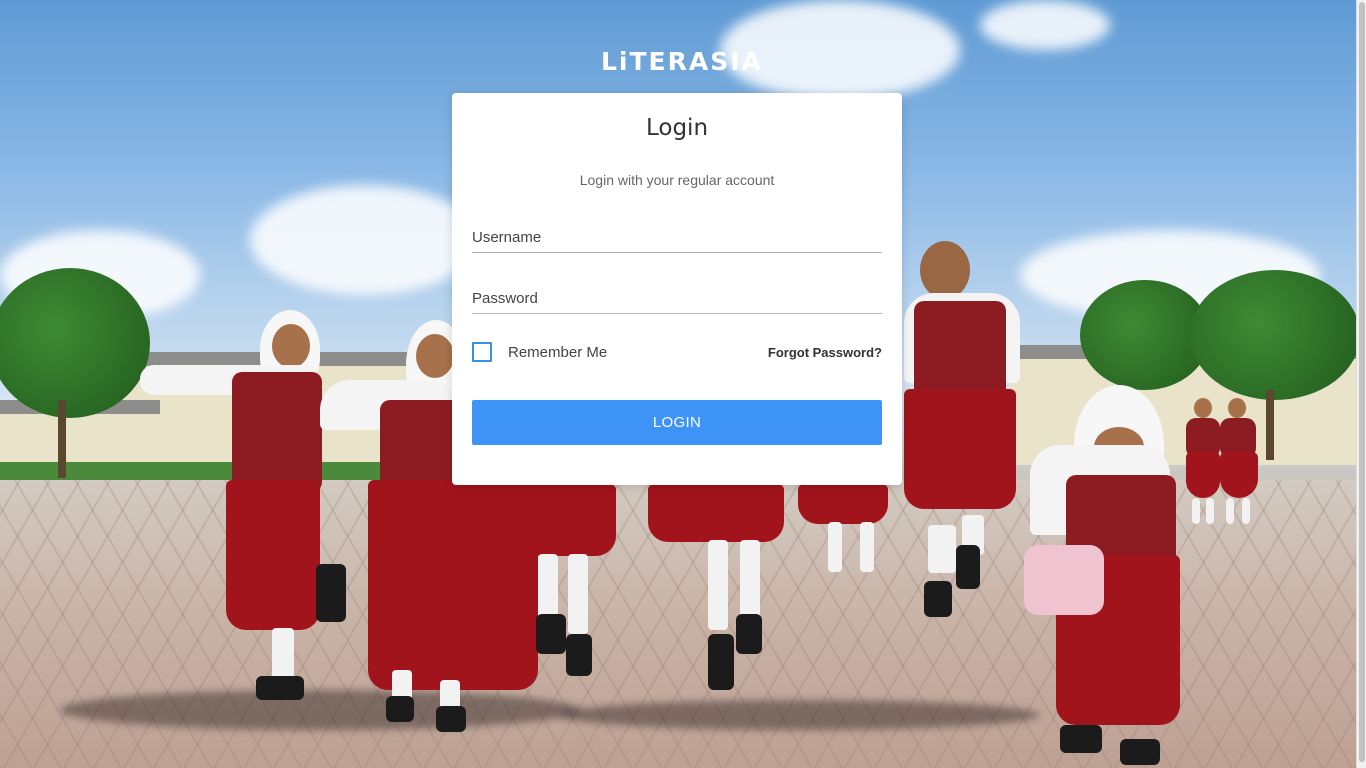 This screenshot has width=1366, height=768. What do you see at coordinates (677, 128) in the screenshot?
I see `login-title: Login` at bounding box center [677, 128].